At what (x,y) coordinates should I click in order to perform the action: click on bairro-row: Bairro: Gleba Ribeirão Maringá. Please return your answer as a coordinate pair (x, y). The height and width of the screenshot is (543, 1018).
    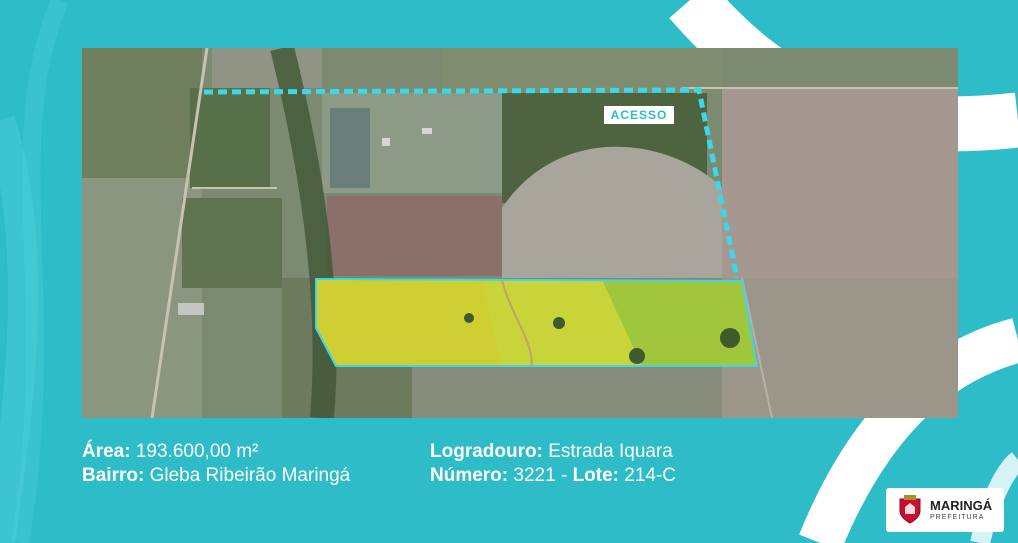
    Looking at the image, I should click on (216, 476).